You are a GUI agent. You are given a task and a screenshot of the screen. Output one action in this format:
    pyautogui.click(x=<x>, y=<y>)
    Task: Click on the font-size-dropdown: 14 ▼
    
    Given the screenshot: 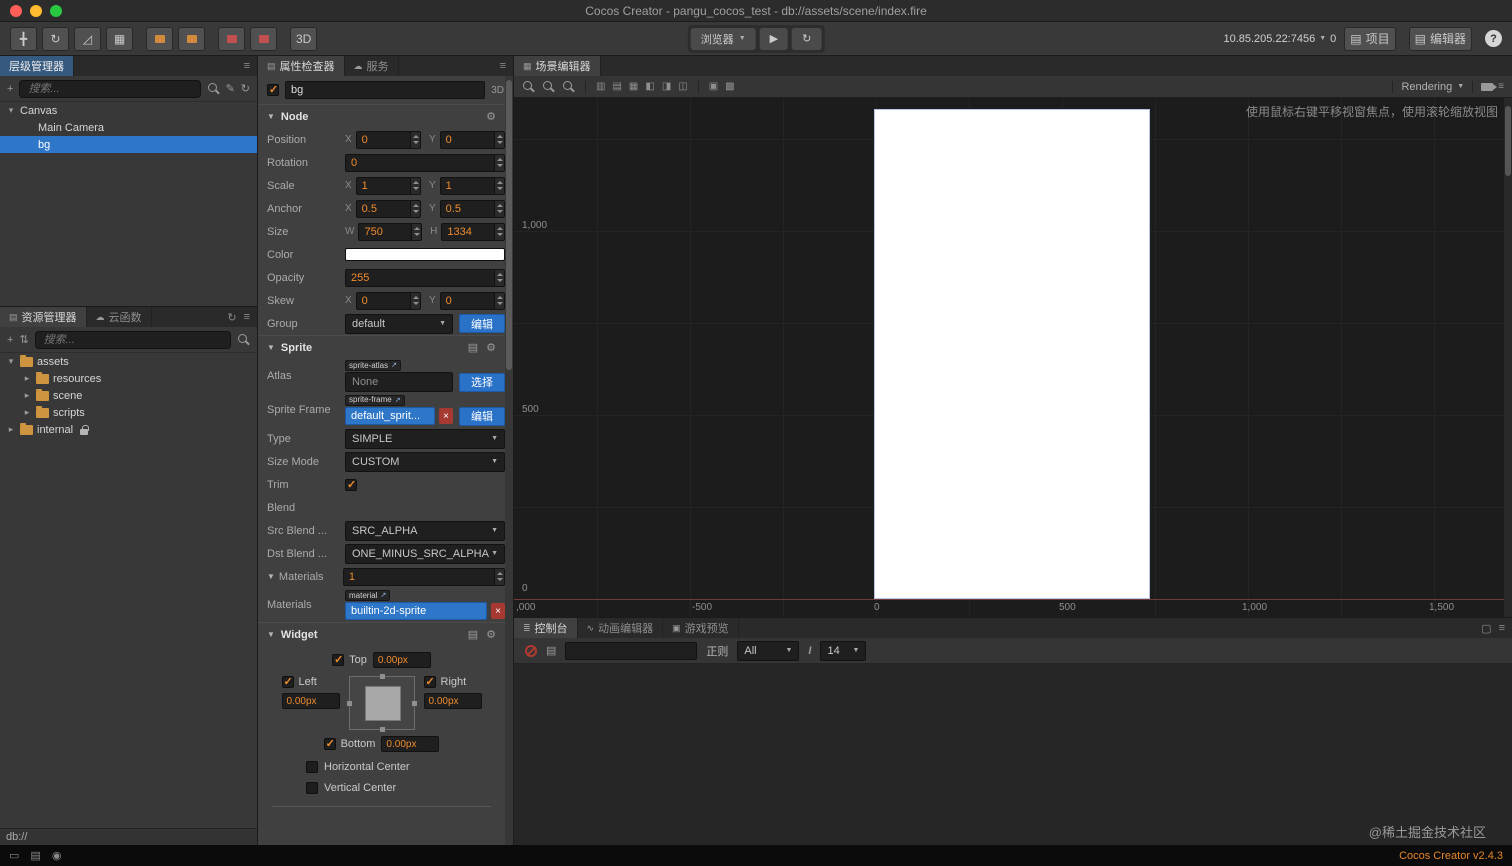 What is the action you would take?
    pyautogui.click(x=843, y=650)
    